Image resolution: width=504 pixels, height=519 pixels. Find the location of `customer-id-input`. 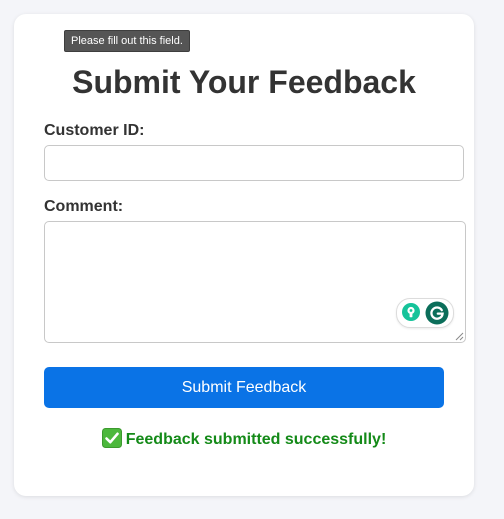

customer-id-input is located at coordinates (254, 163).